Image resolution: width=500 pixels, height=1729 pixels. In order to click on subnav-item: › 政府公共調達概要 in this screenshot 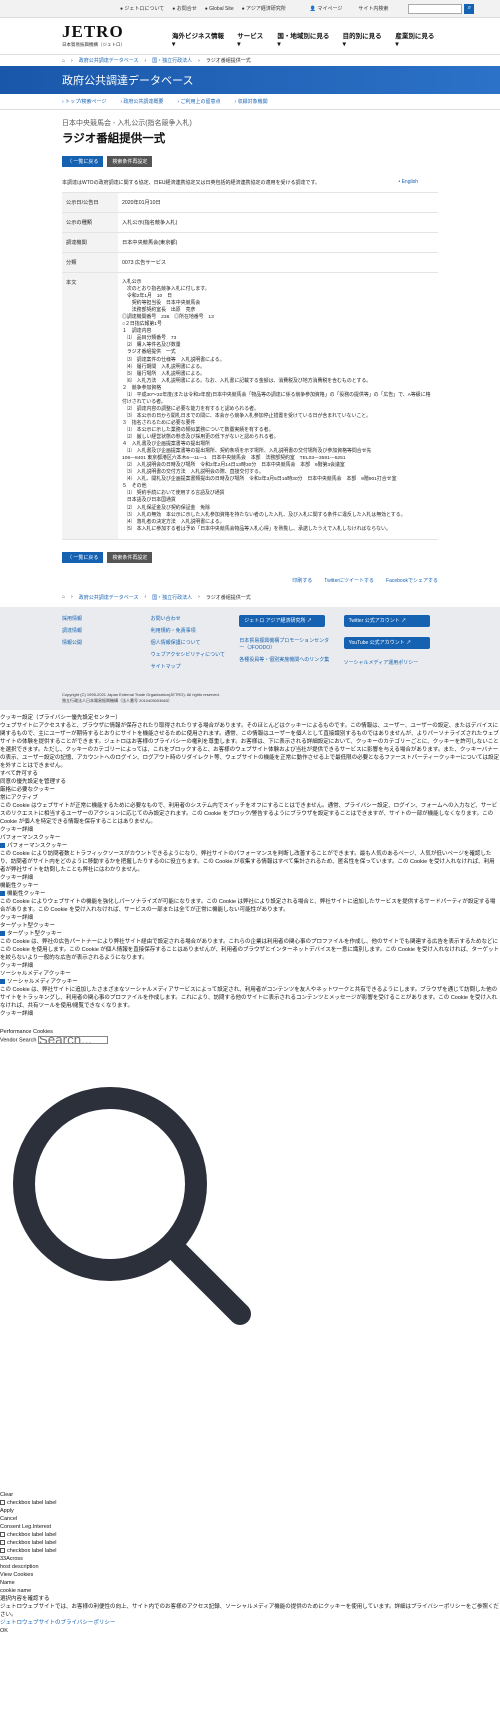, I will do `click(141, 101)`.